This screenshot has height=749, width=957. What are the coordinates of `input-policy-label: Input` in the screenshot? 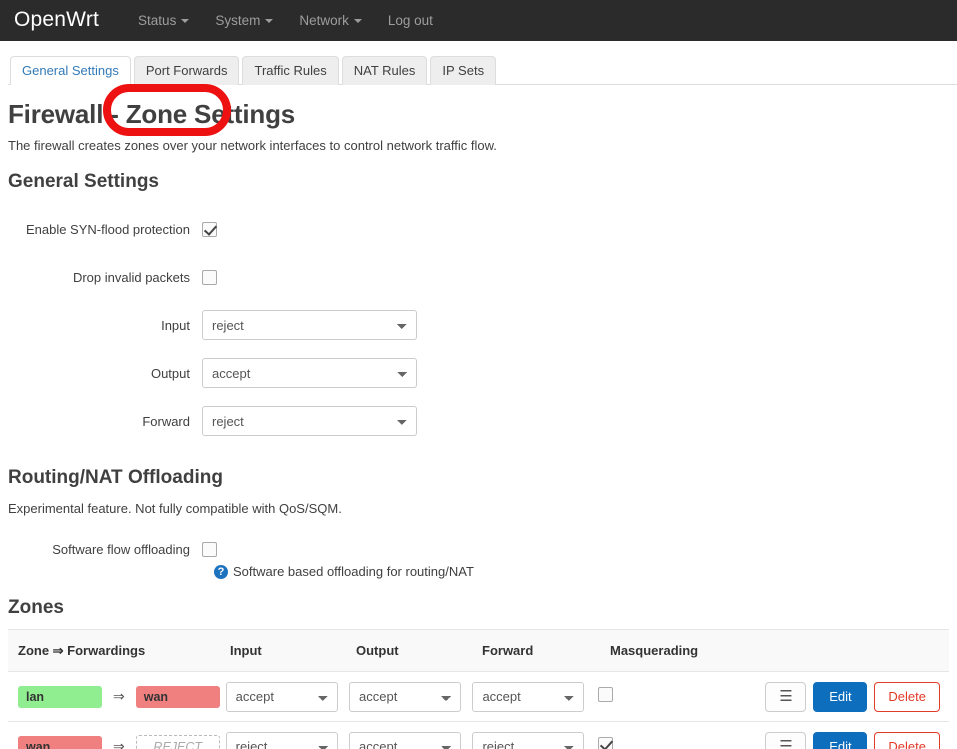 It's located at (175, 325).